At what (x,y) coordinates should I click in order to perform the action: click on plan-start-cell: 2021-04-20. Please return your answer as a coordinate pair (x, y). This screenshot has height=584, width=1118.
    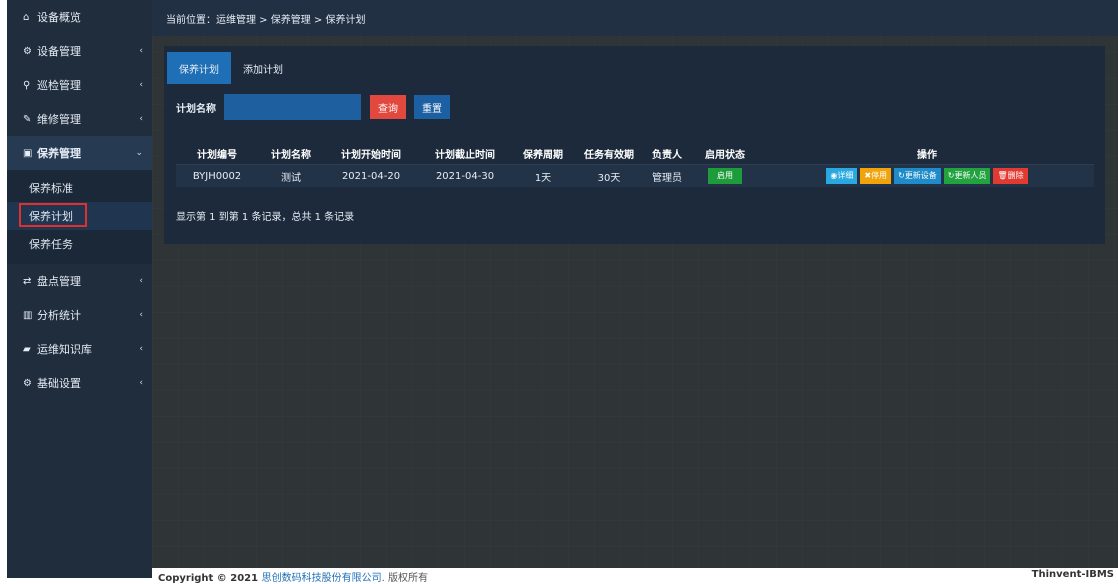
    Looking at the image, I should click on (371, 175).